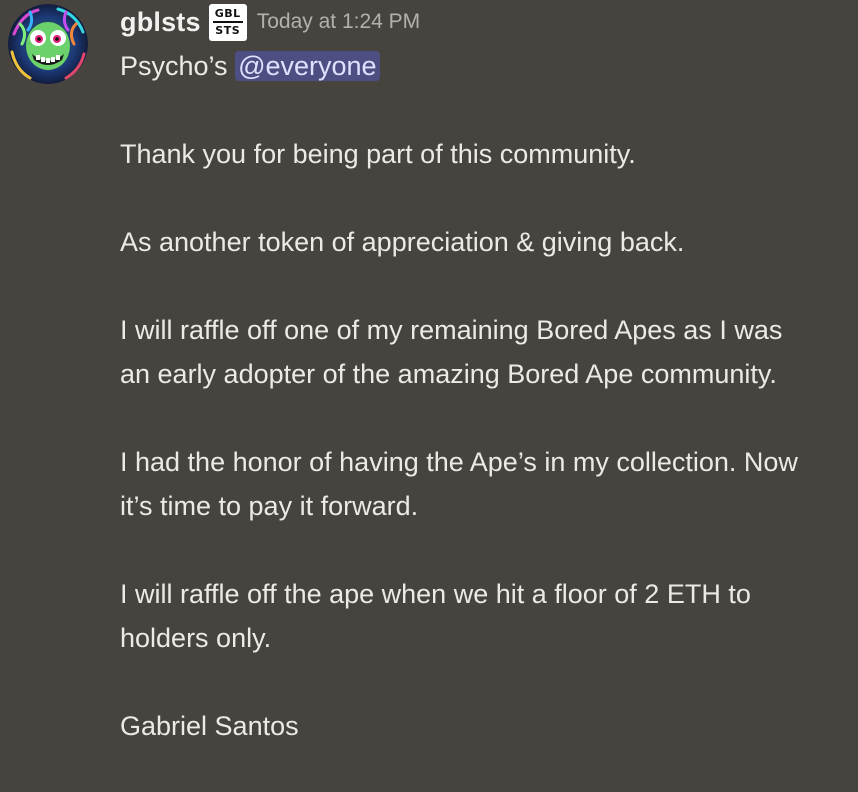 This screenshot has height=792, width=858. I want to click on greeting-line: Psycho’s @everyone, so click(465, 66).